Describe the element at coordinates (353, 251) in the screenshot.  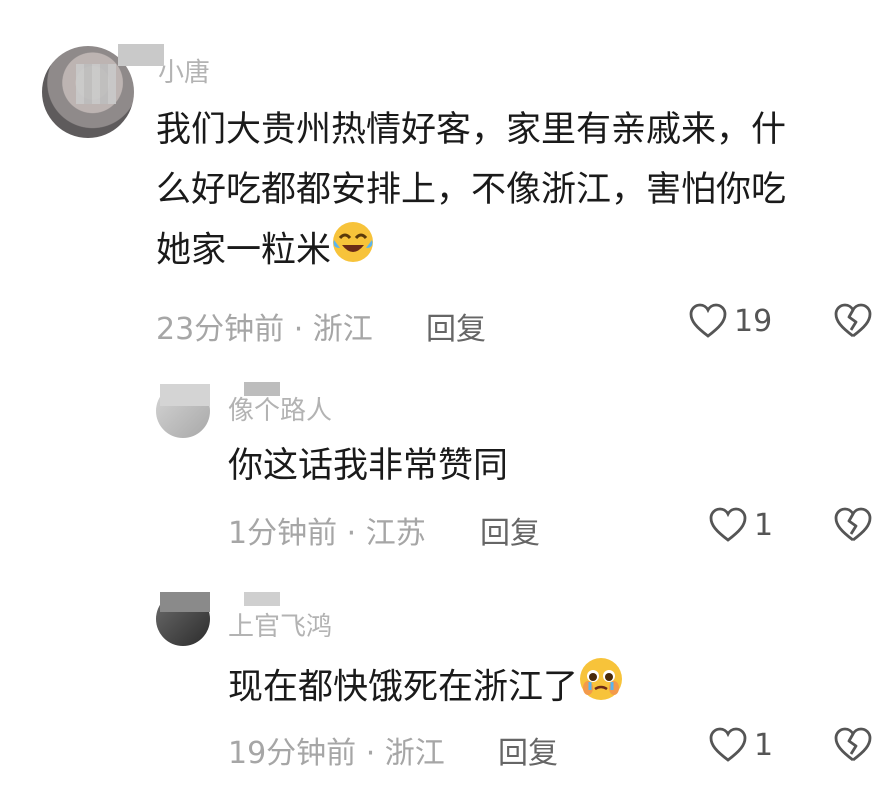
I see `laughing-crying-emoji` at that location.